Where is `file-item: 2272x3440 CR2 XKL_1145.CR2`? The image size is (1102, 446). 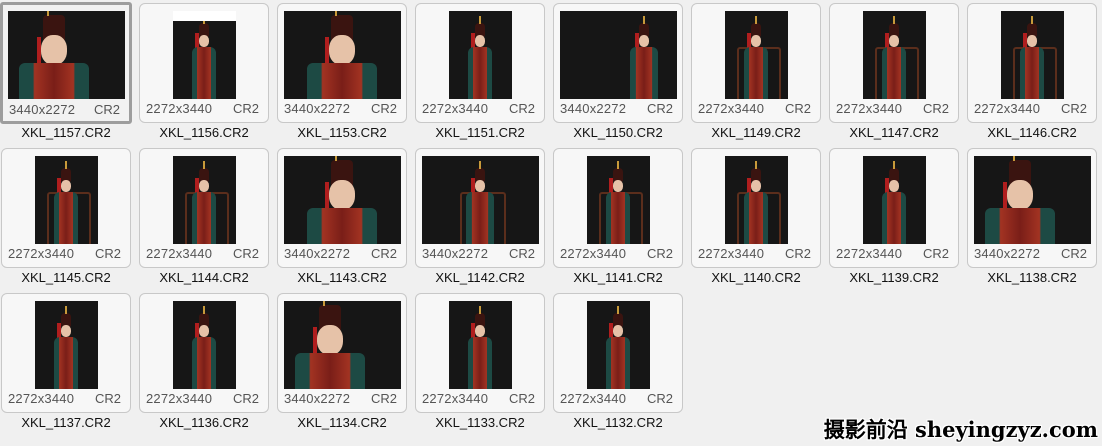
file-item: 2272x3440 CR2 XKL_1145.CR2 is located at coordinates (66, 220).